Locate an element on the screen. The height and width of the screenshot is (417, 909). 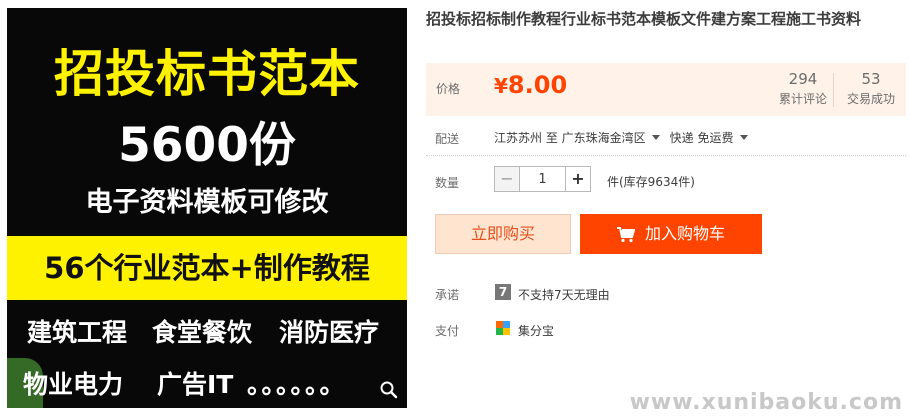
ship-from: 江苏苏州 至 is located at coordinates (526, 138).